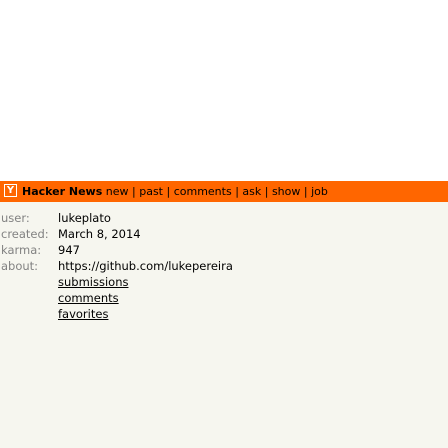 Image resolution: width=448 pixels, height=448 pixels. What do you see at coordinates (62, 191) in the screenshot?
I see `site-name-link: Hacker News` at bounding box center [62, 191].